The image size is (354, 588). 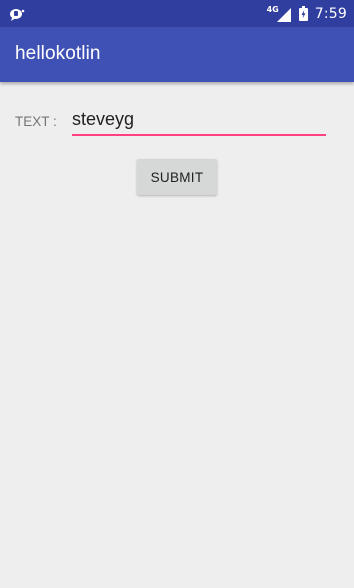 I want to click on submit-button: SUBMIT, so click(x=177, y=177).